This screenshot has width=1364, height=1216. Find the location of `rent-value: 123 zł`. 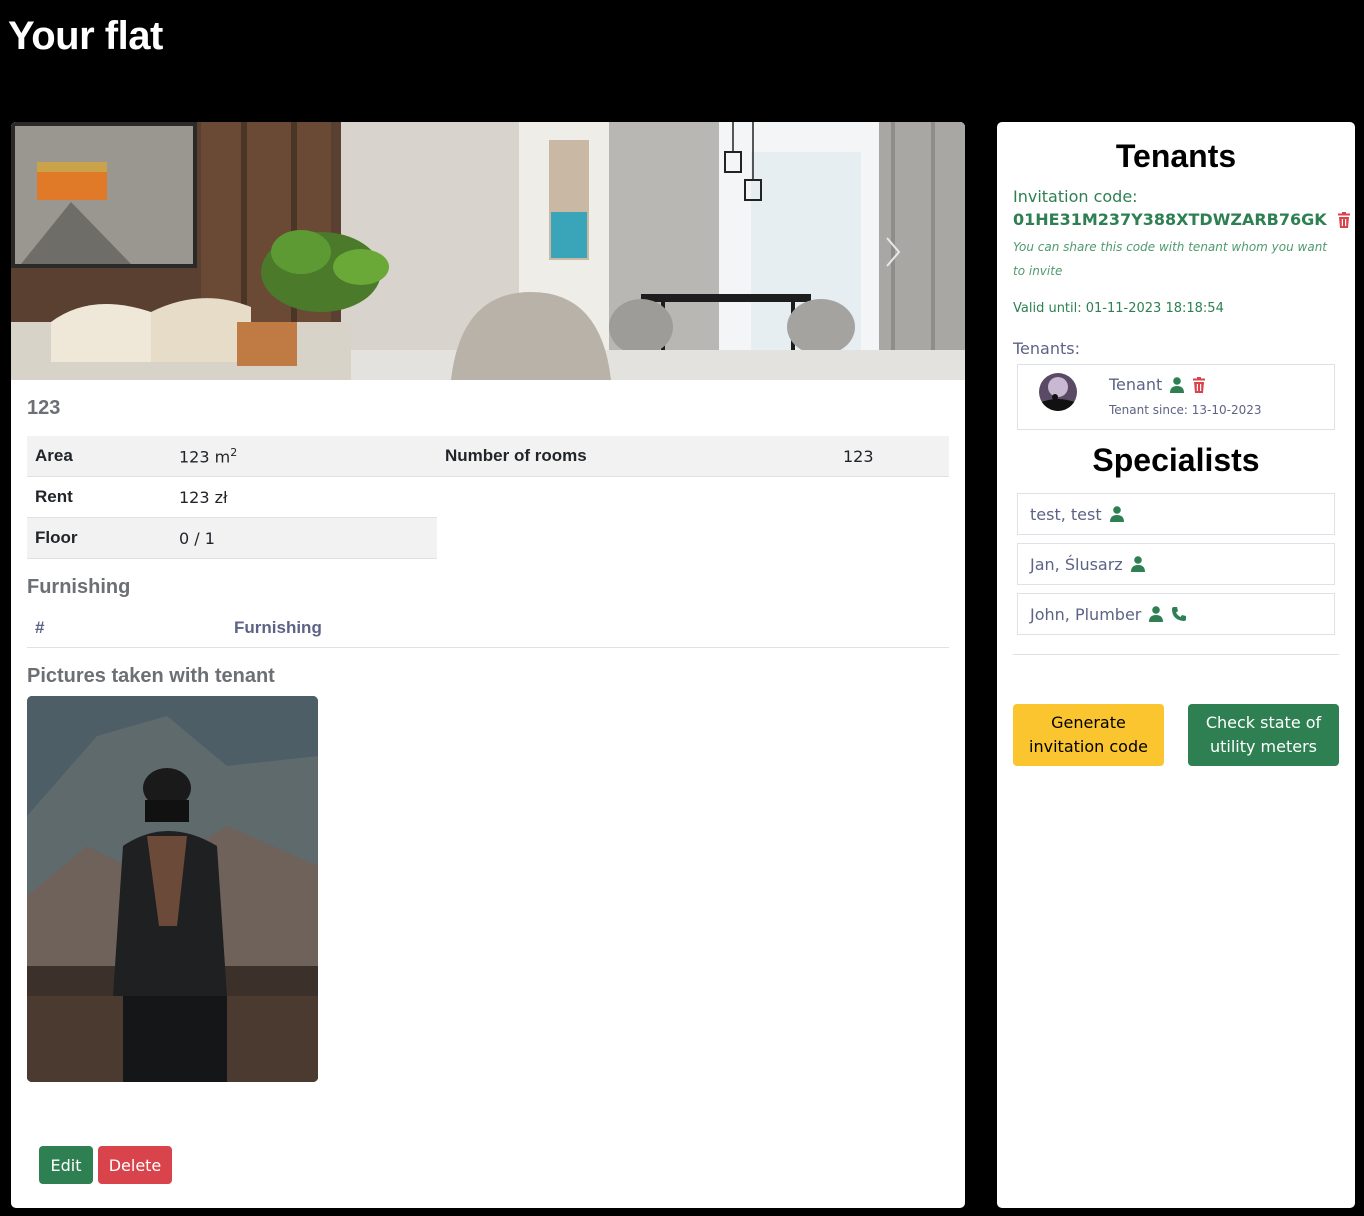

rent-value: 123 zł is located at coordinates (203, 497).